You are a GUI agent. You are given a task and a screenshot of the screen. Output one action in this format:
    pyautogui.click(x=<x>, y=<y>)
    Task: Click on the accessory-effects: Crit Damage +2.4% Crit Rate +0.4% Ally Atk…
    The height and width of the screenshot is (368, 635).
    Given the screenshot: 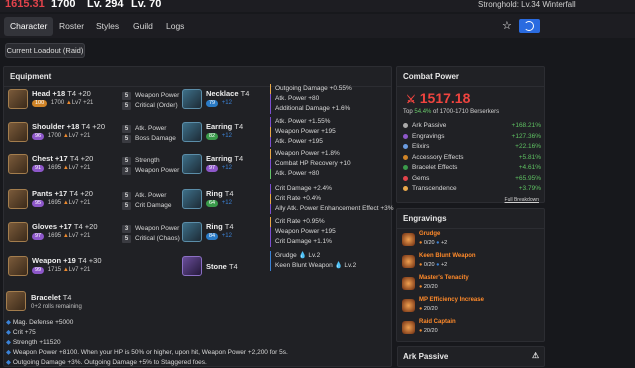 What is the action you would take?
    pyautogui.click(x=332, y=199)
    